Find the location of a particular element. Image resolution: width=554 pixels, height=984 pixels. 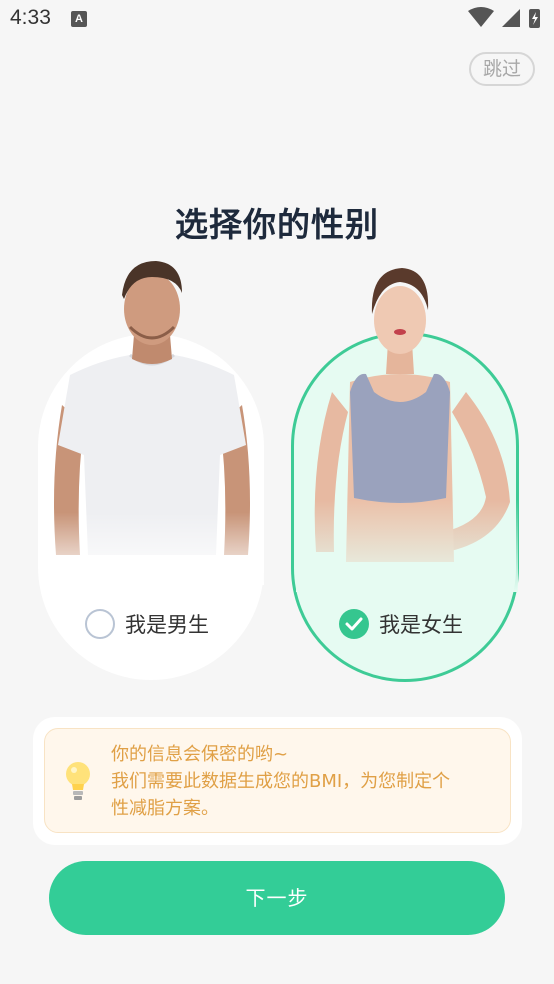

signal-icon is located at coordinates (511, 18).